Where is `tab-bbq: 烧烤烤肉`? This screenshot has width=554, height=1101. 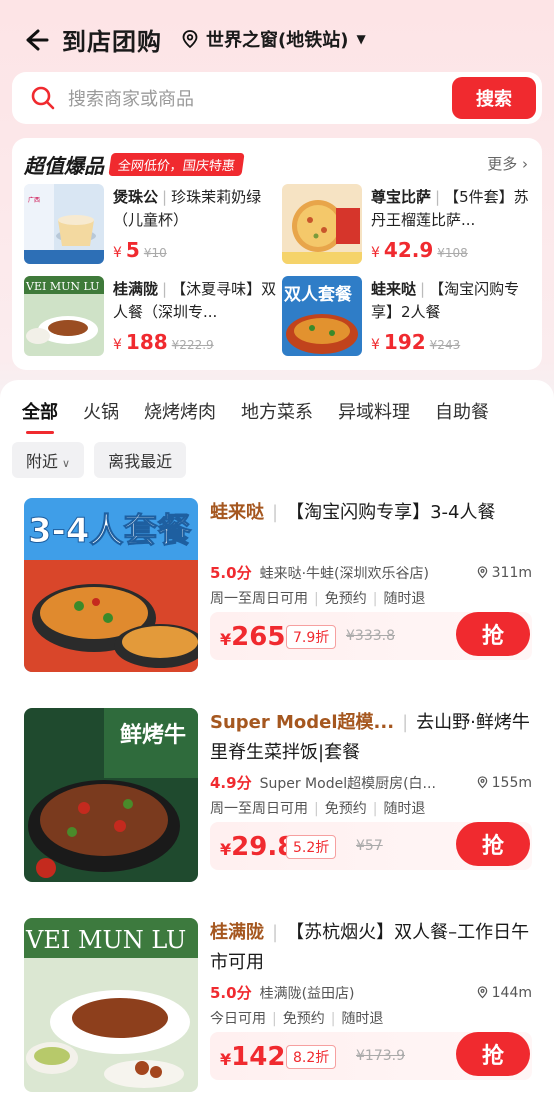
tab-bbq: 烧烤烤肉 is located at coordinates (180, 411).